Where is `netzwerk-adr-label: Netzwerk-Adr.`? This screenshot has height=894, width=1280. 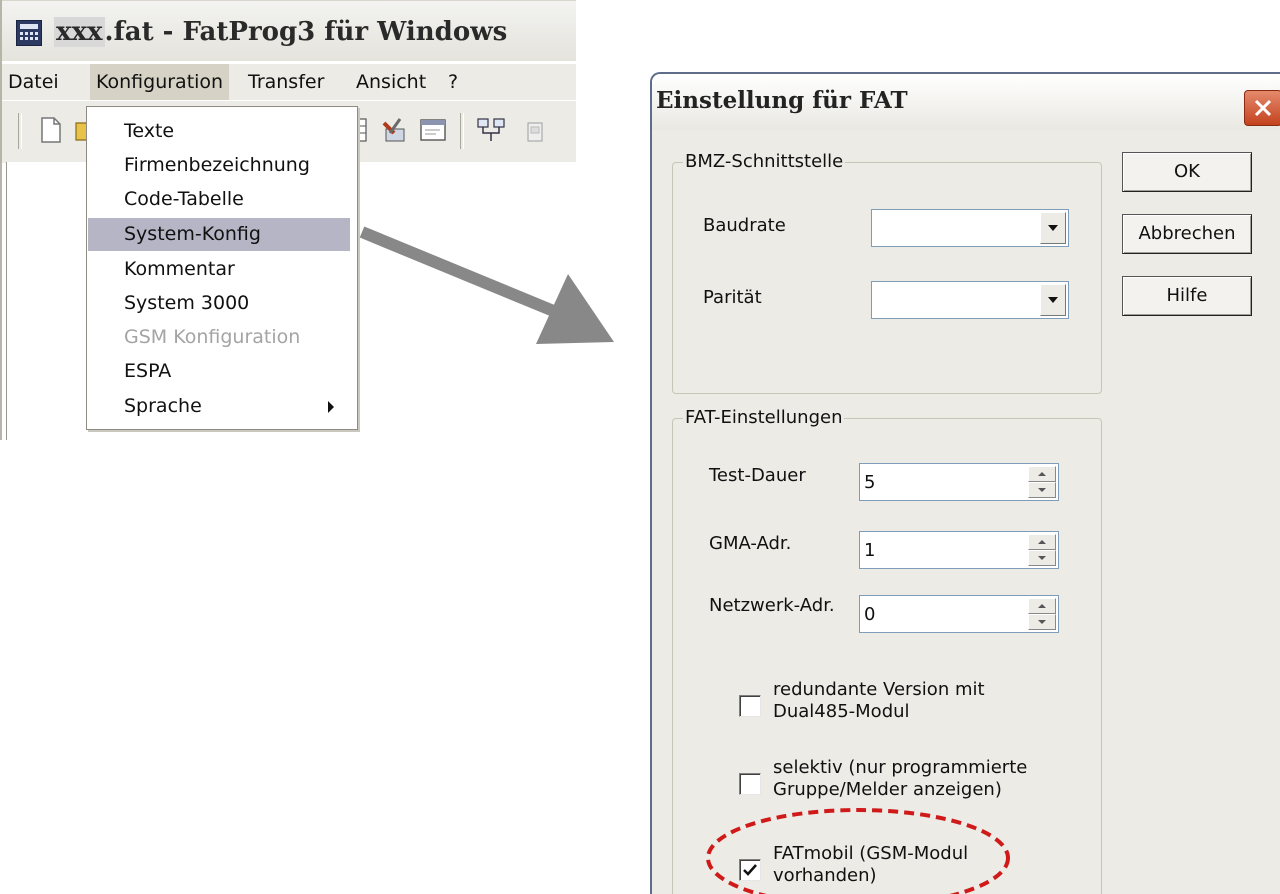 netzwerk-adr-label: Netzwerk-Adr. is located at coordinates (772, 605).